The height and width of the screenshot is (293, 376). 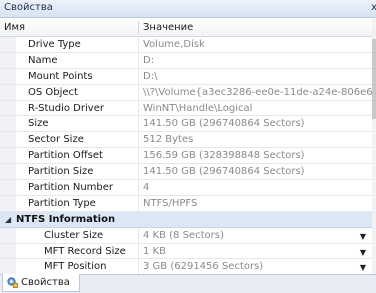 I want to click on property-value: D:, so click(x=149, y=60).